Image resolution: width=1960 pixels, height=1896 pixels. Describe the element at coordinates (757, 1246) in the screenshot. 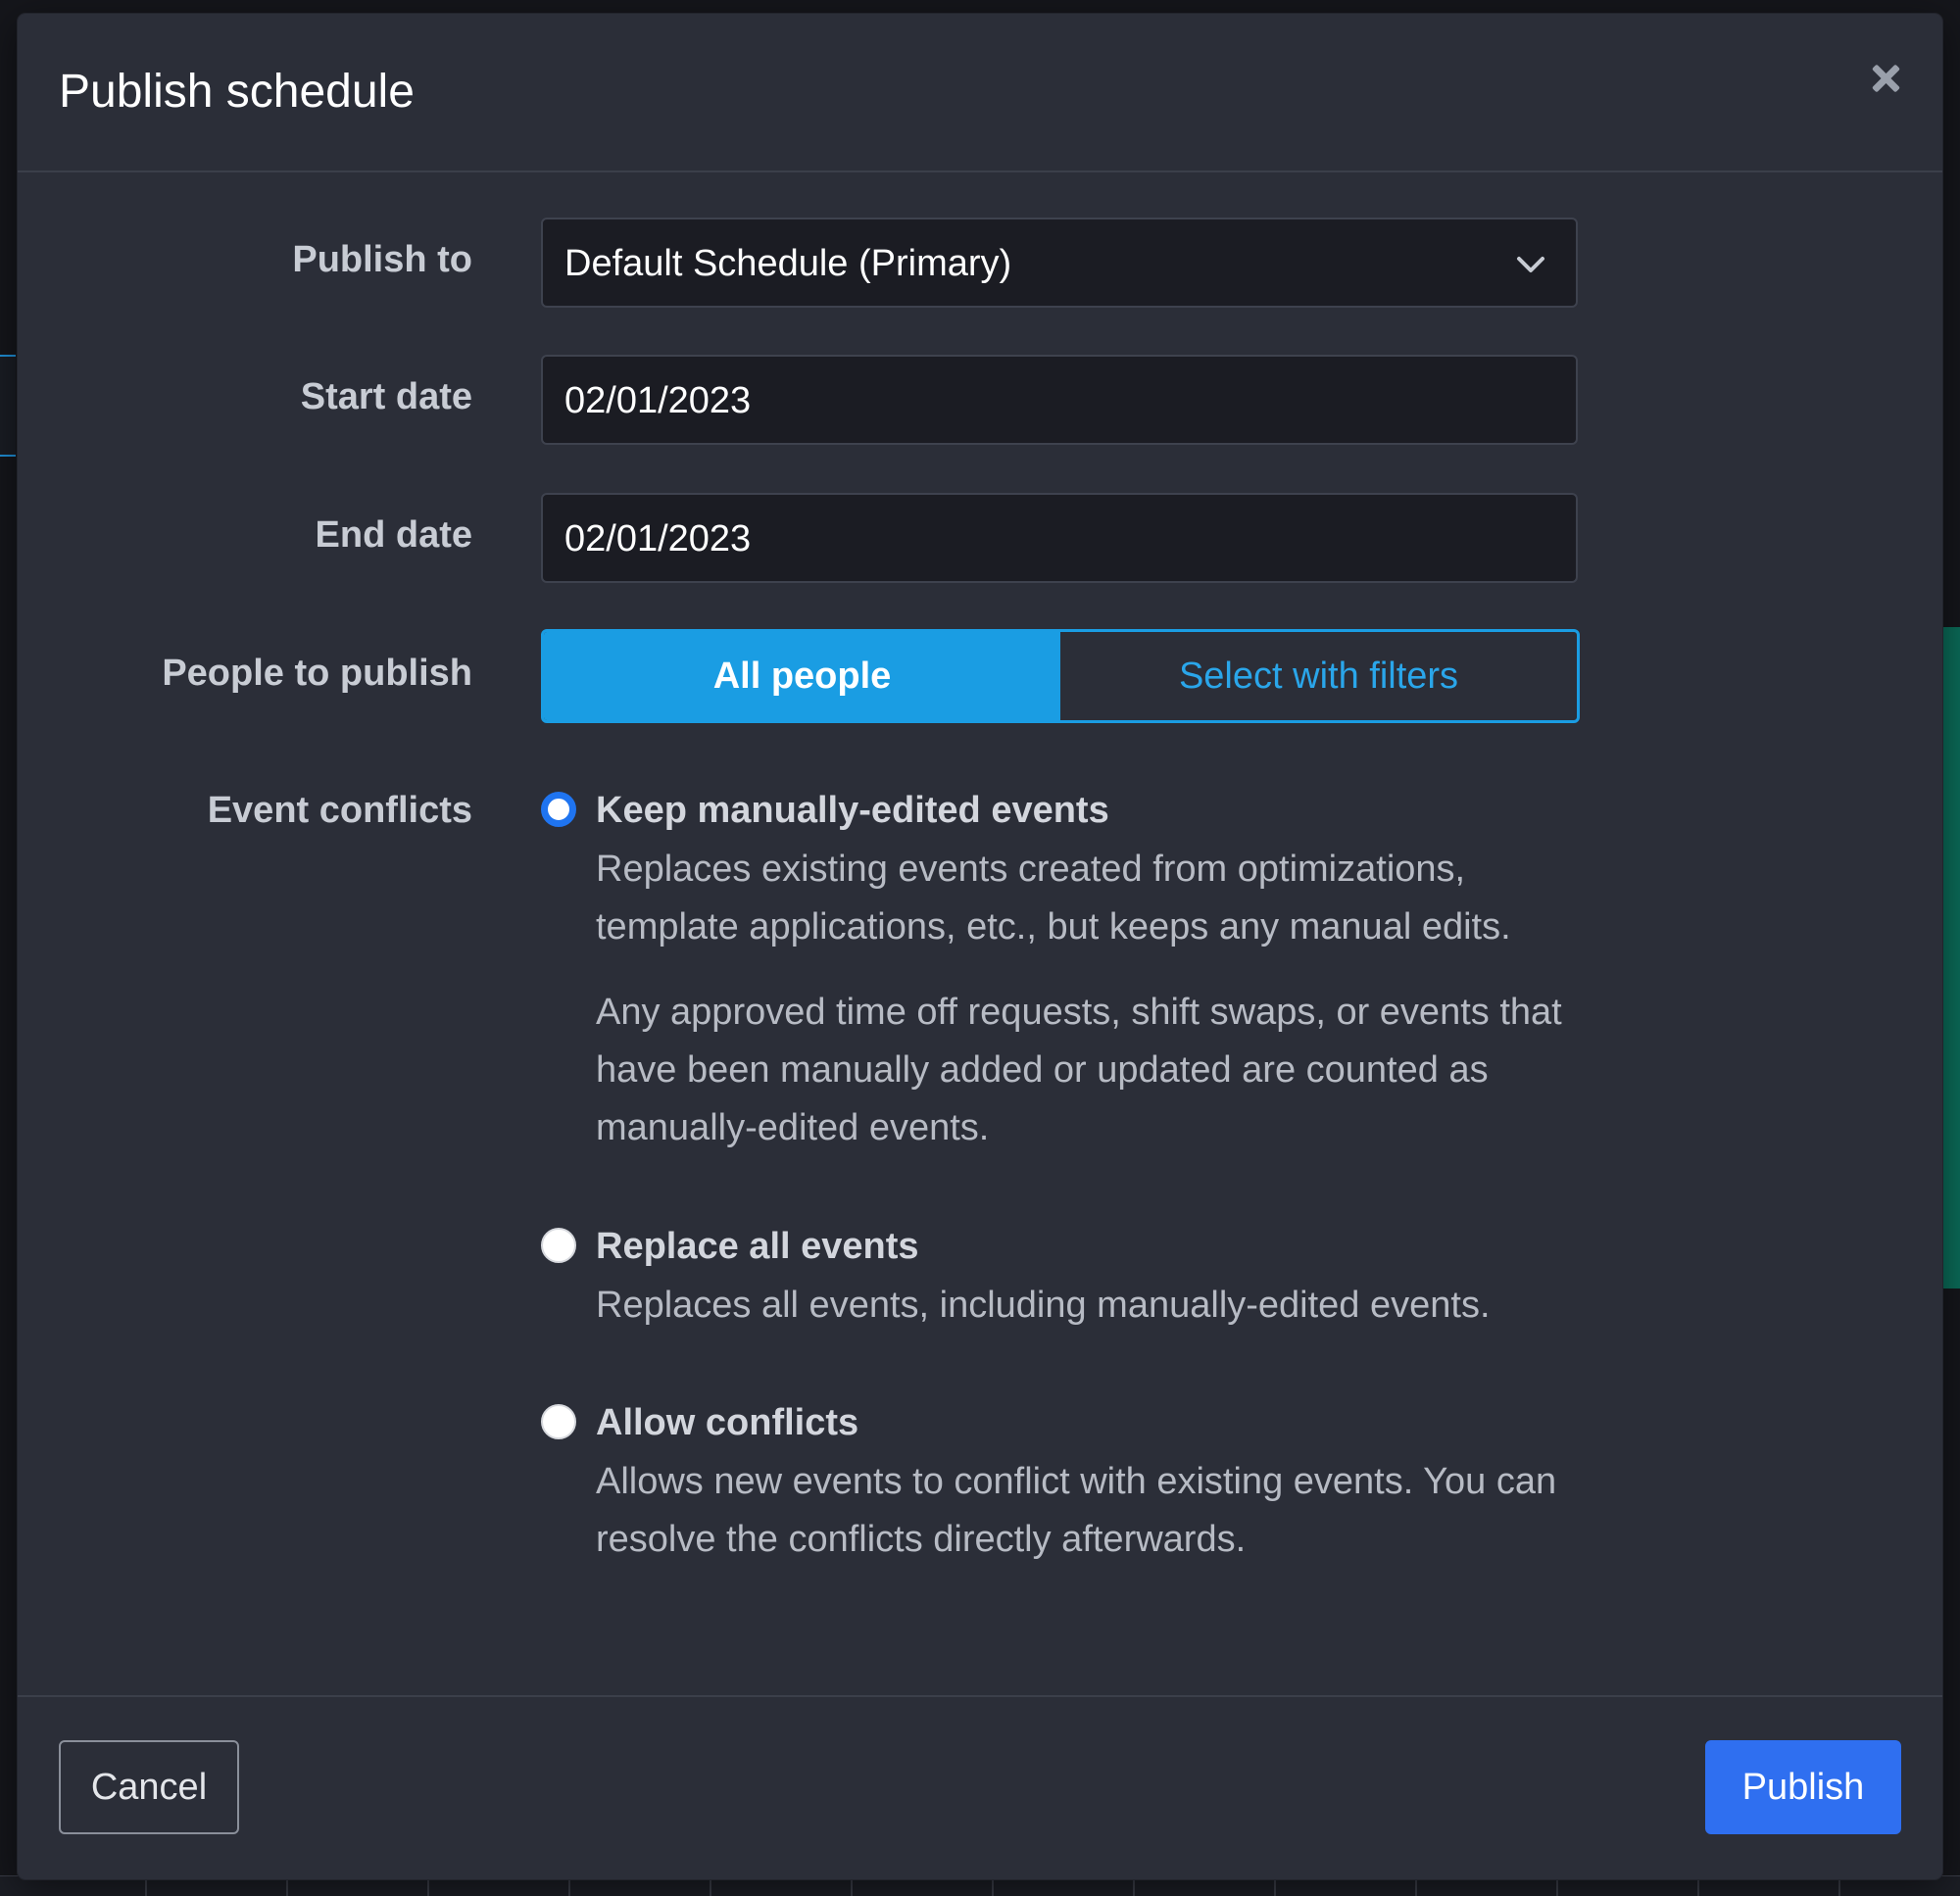

I see `replace-all-title: Replace all events` at that location.